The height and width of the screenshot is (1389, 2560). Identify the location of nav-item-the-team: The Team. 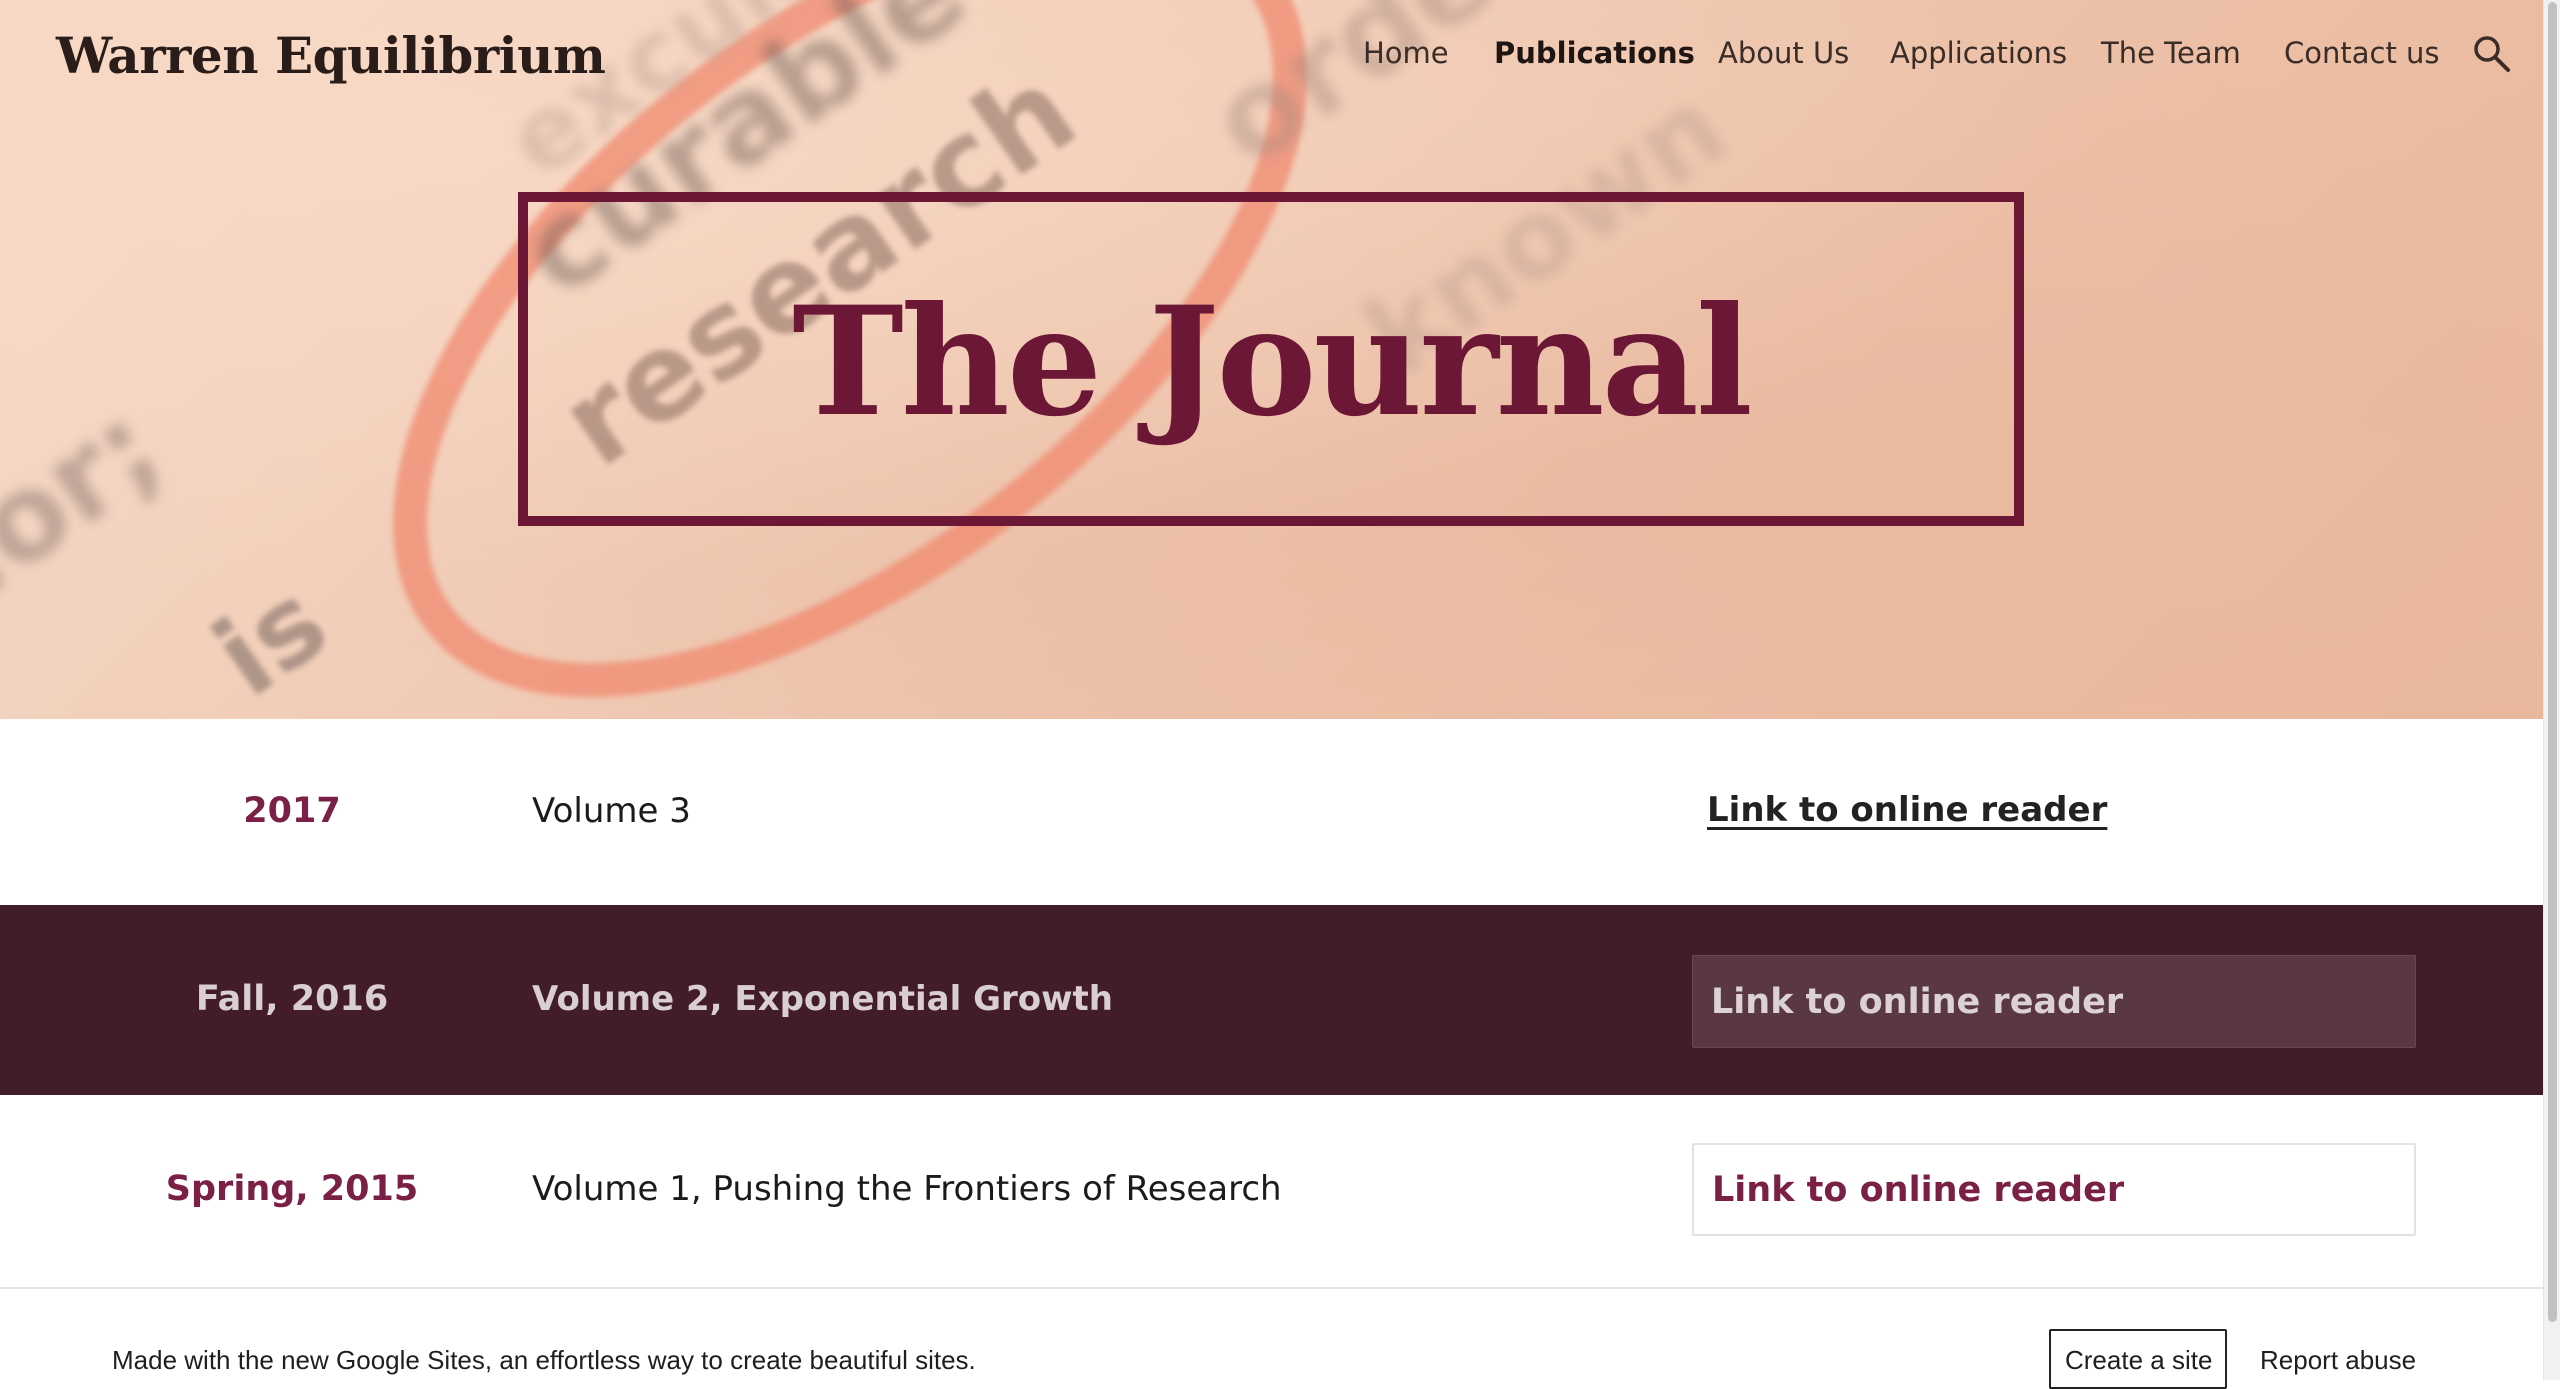
(2171, 53).